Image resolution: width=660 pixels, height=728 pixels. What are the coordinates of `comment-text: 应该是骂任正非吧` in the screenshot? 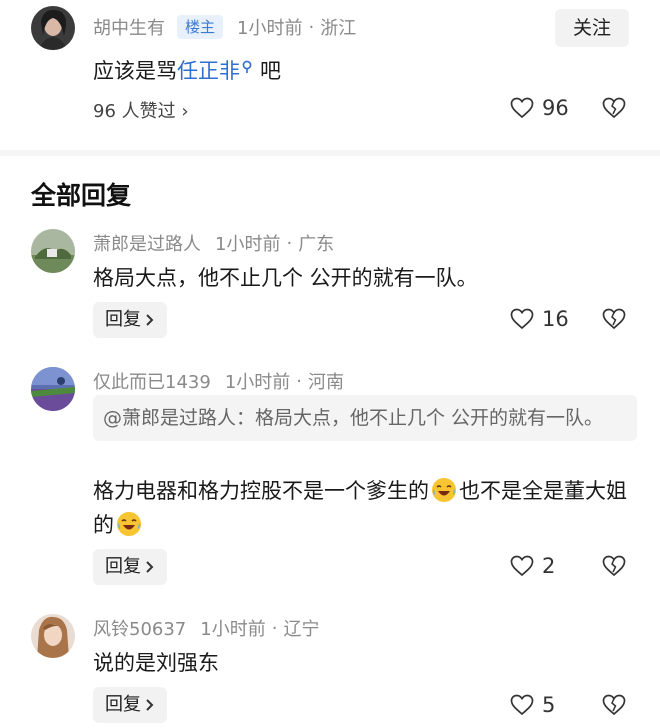 It's located at (187, 70).